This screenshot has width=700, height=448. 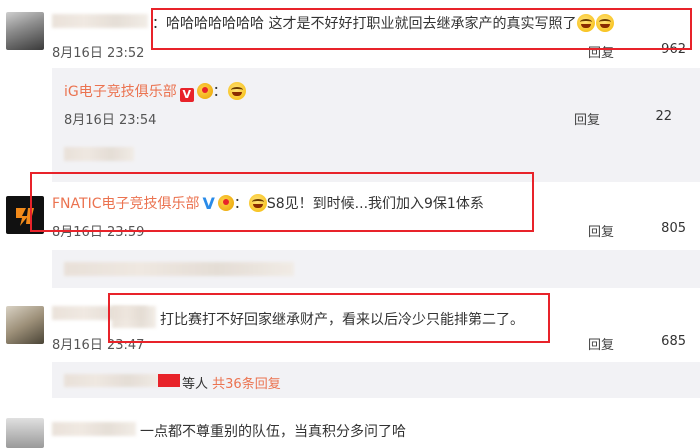 I want to click on comment-date: 8月16日 23:52, so click(x=98, y=53).